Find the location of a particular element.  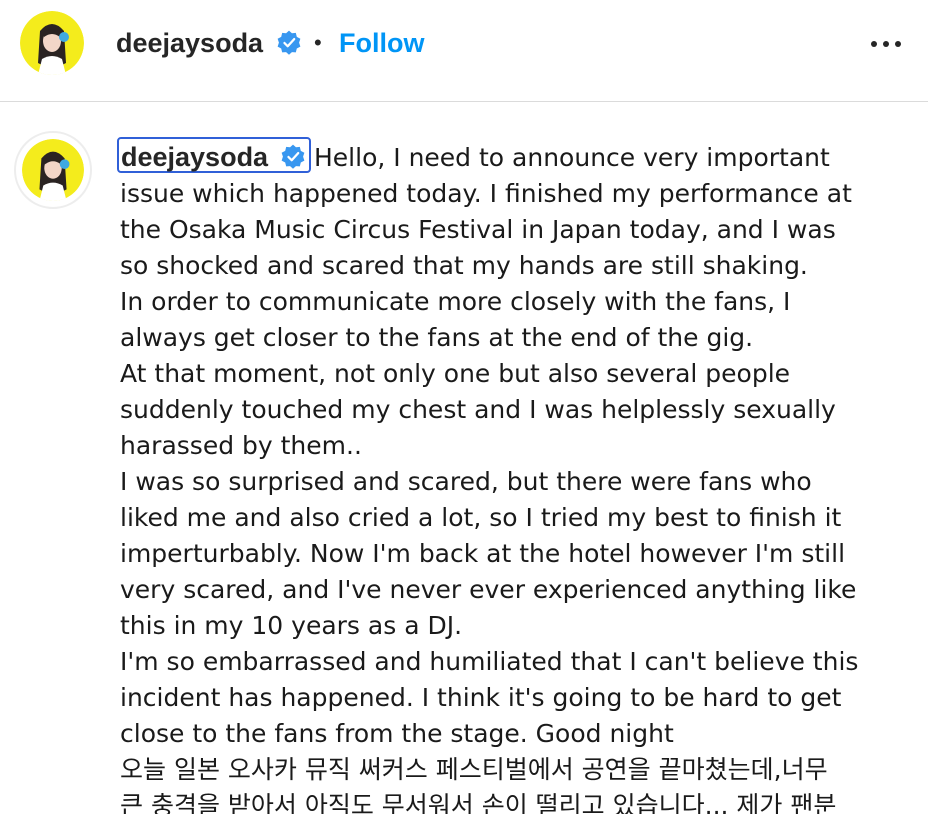

post-header: deejaysoda • Follow is located at coordinates (464, 51).